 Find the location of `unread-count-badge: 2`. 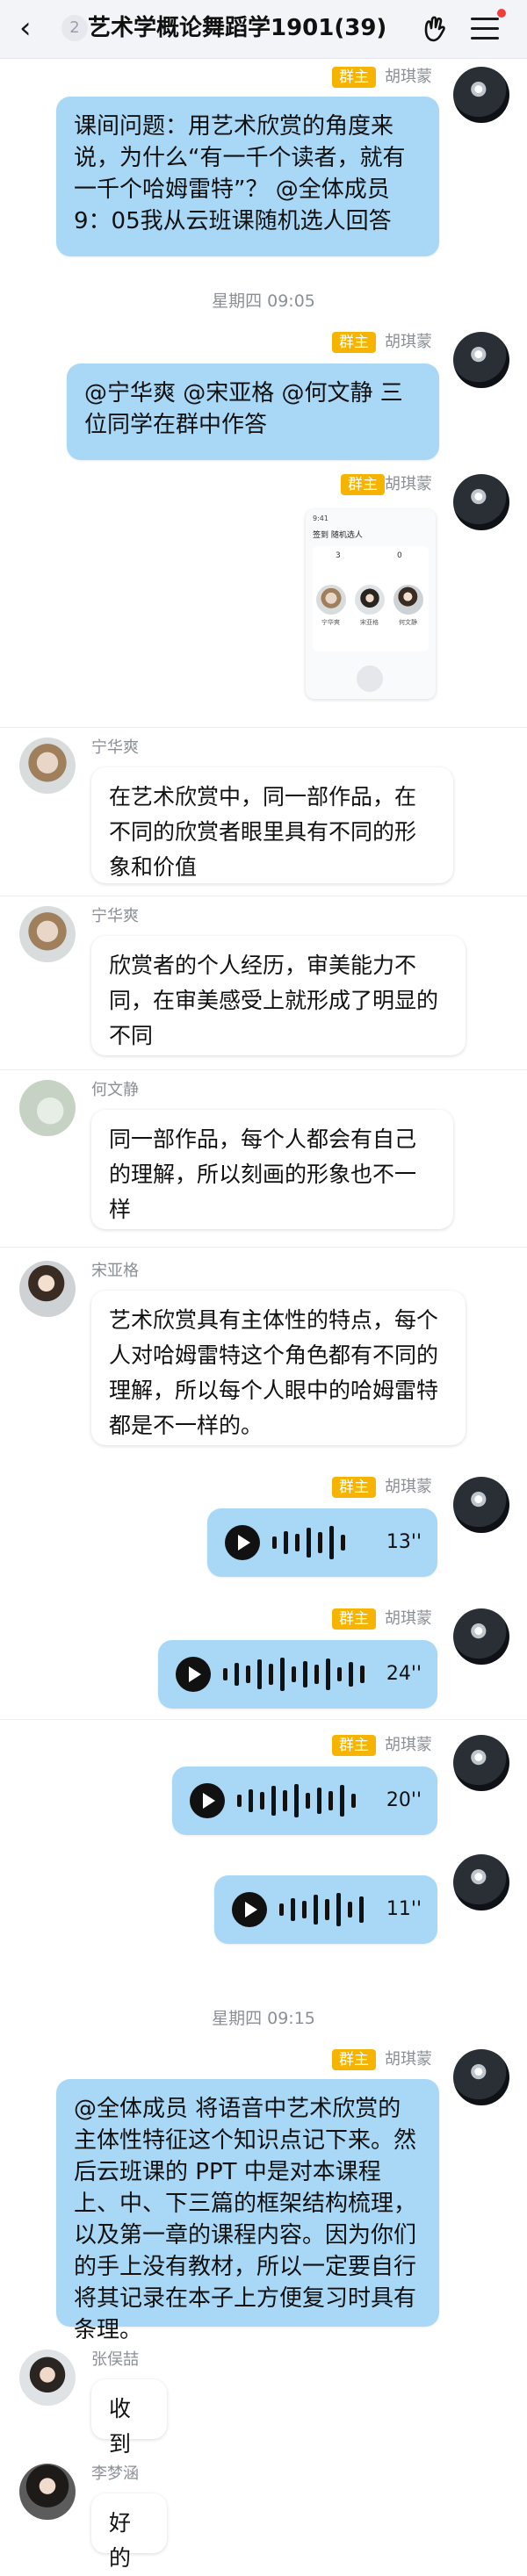

unread-count-badge: 2 is located at coordinates (74, 28).